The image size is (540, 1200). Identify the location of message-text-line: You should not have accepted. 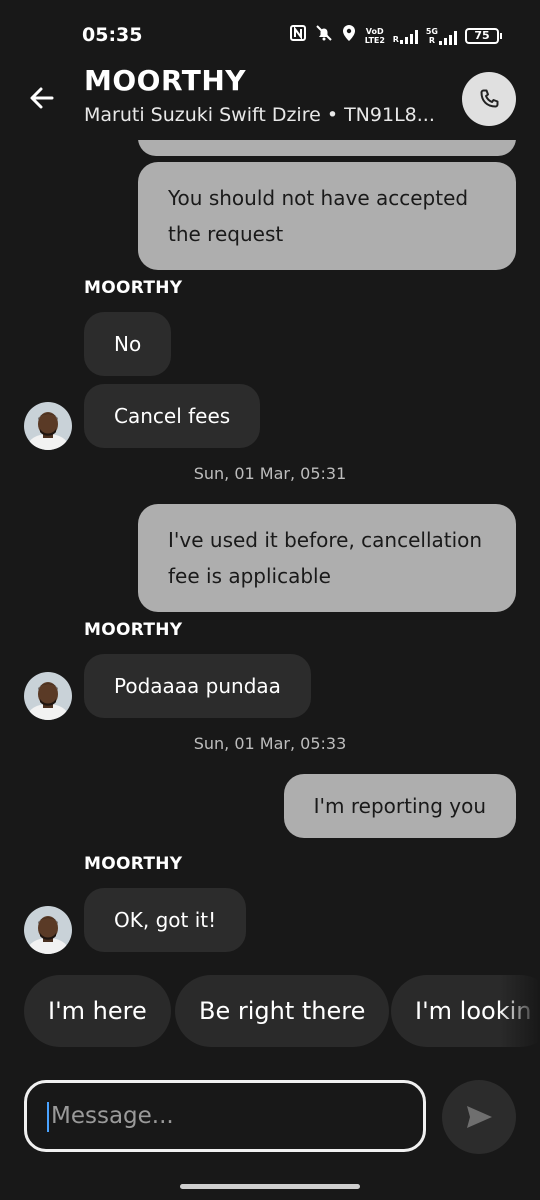
(318, 198).